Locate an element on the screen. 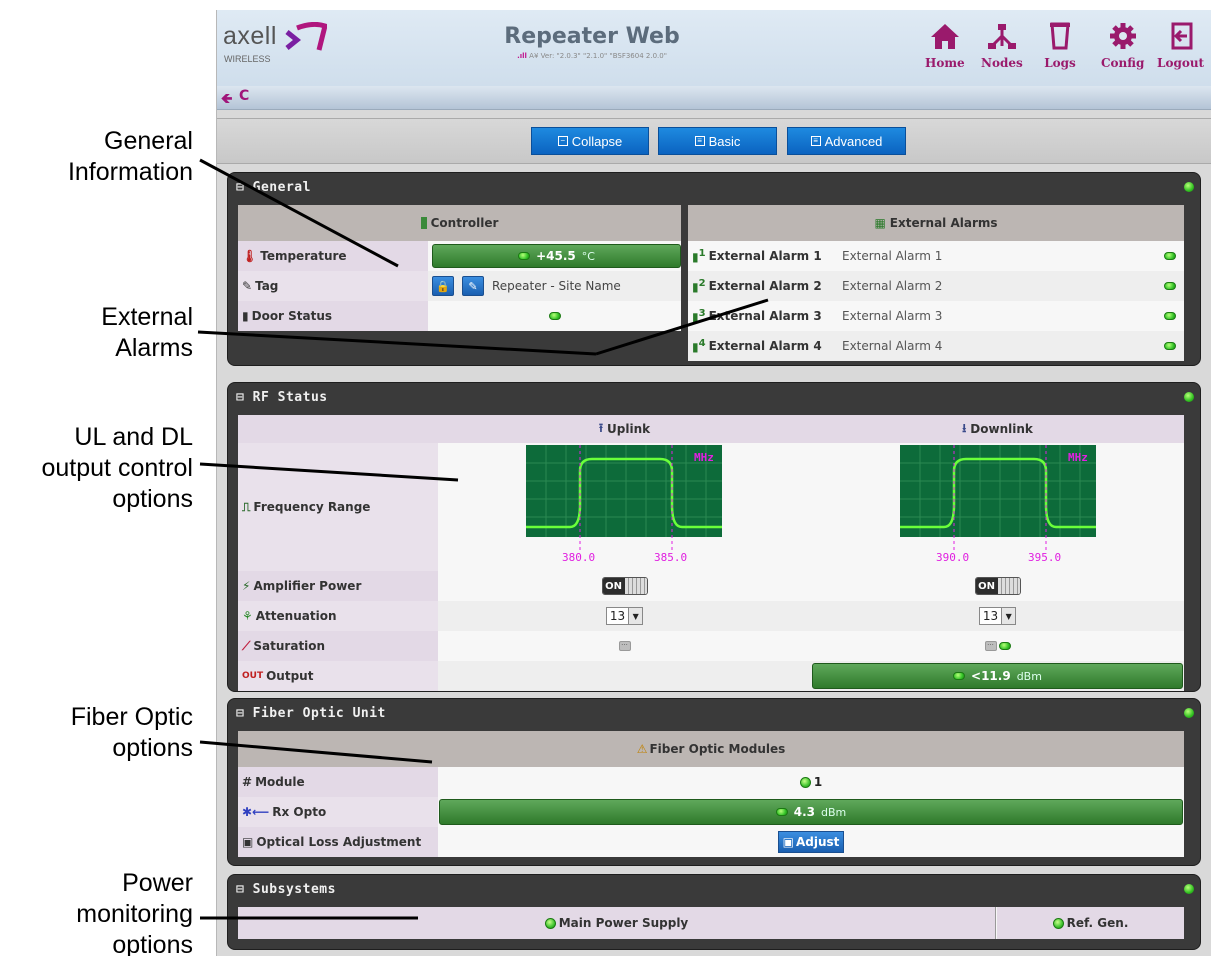  nav-logout: Logout is located at coordinates (1180, 46).